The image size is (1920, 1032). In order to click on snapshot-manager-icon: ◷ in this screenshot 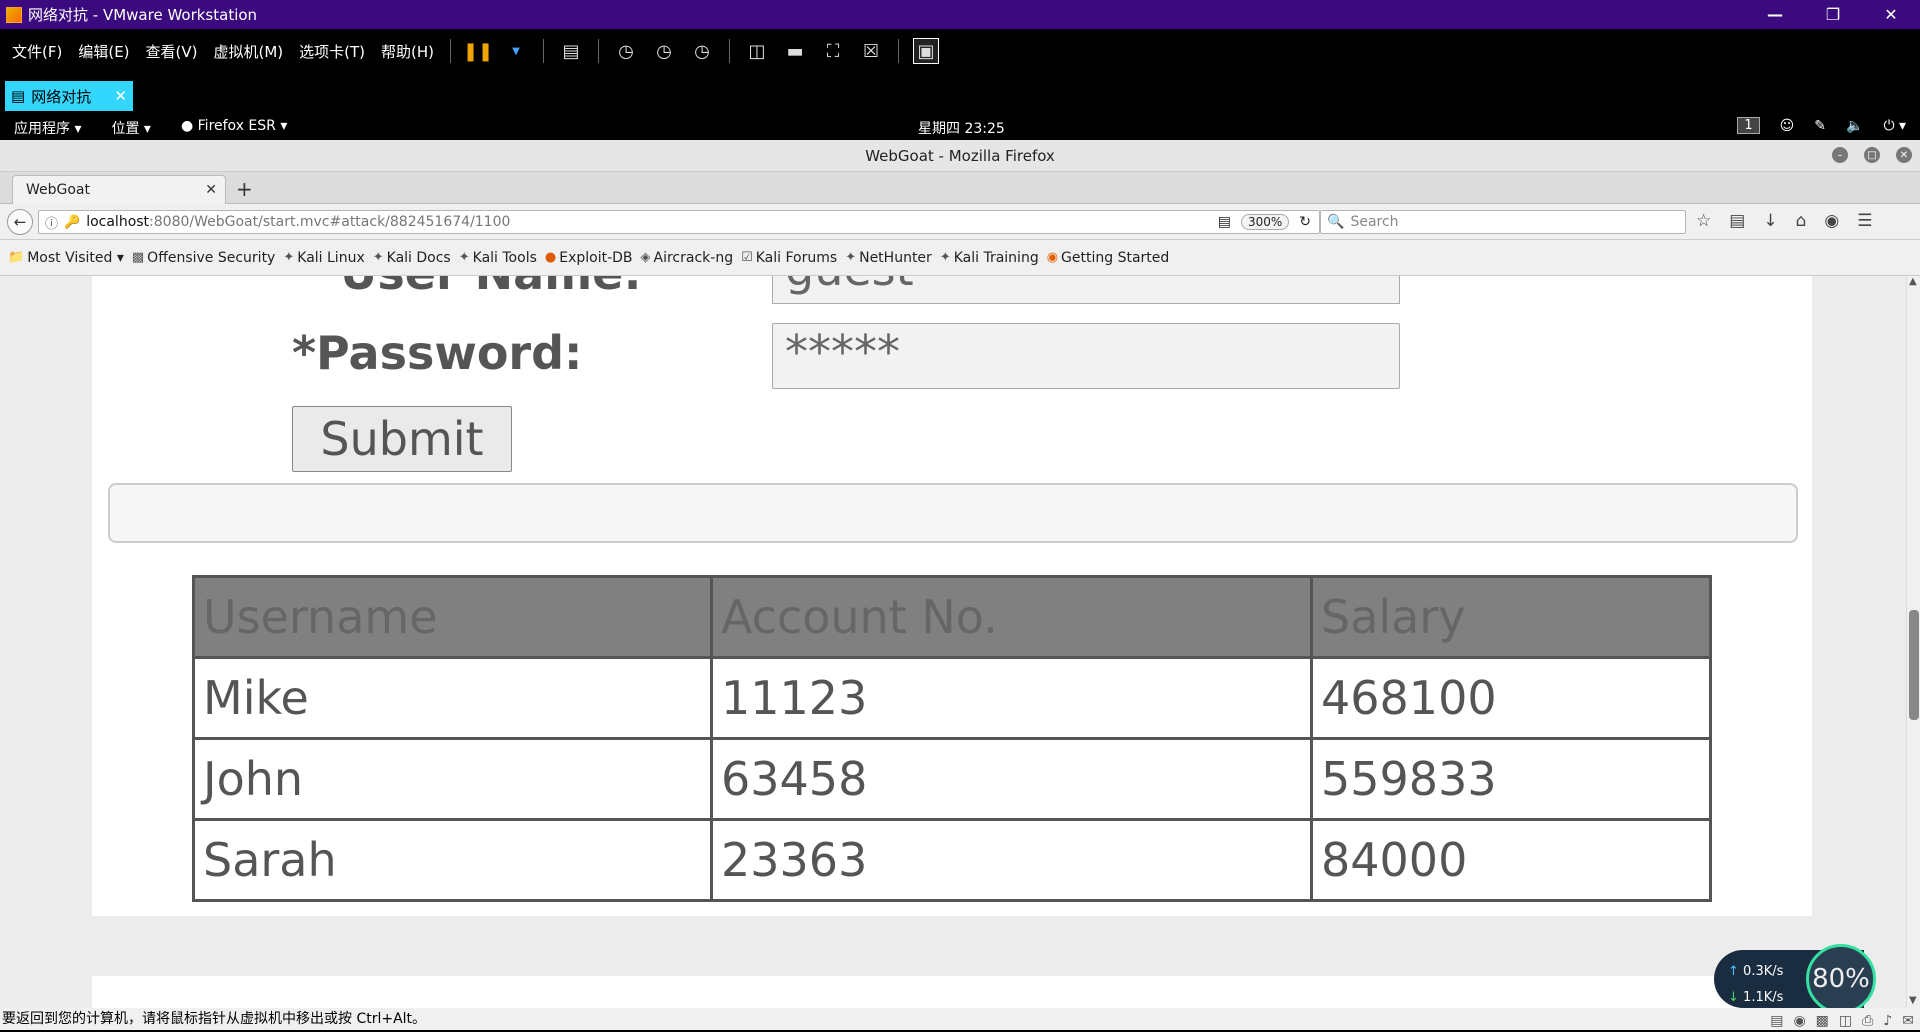, I will do `click(702, 51)`.